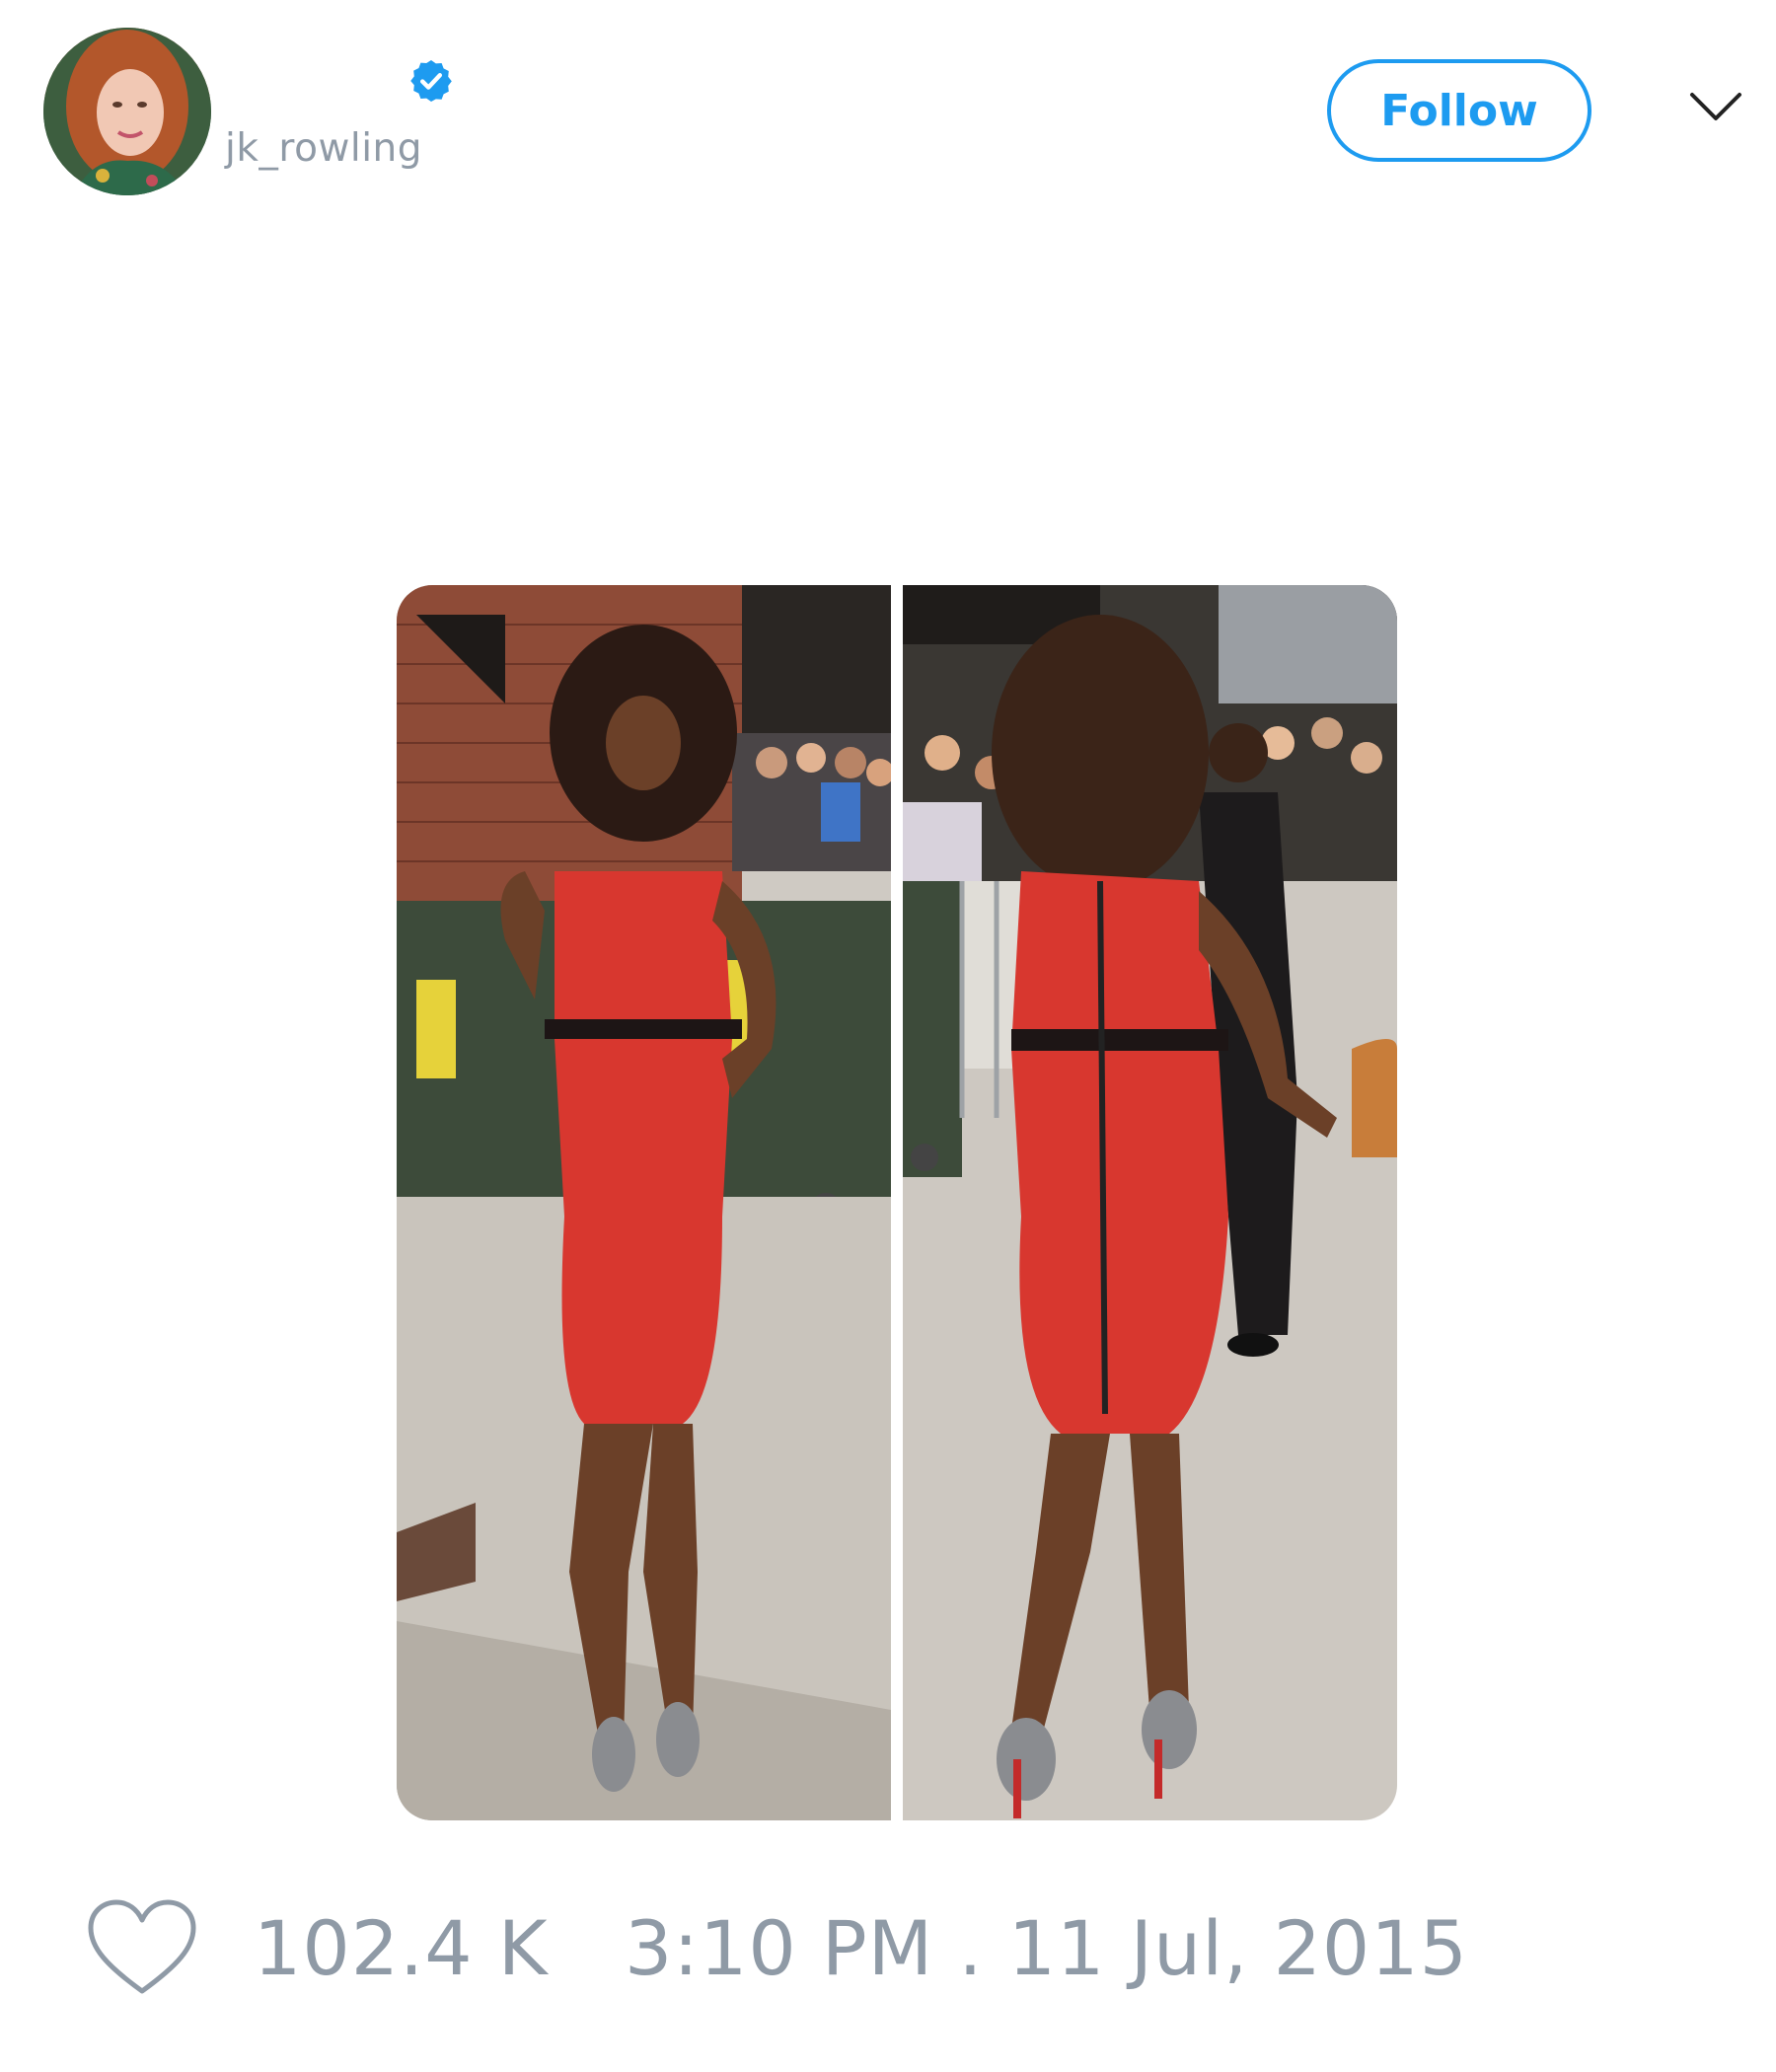 This screenshot has height=2072, width=1776. Describe the element at coordinates (431, 81) in the screenshot. I see `verified-badge-icon` at that location.